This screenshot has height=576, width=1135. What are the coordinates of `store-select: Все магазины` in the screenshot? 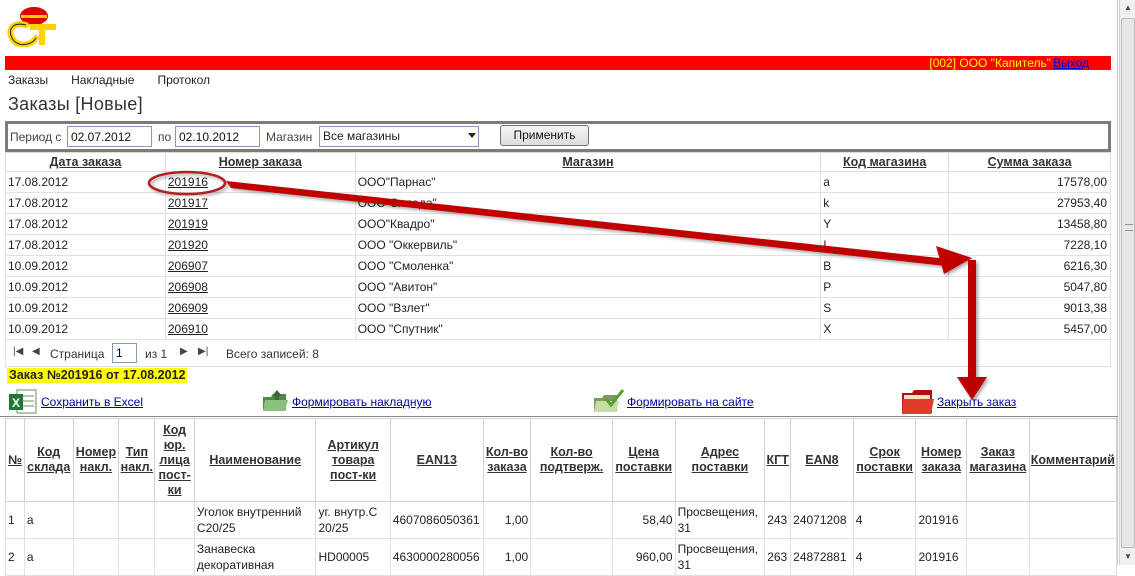 It's located at (399, 136).